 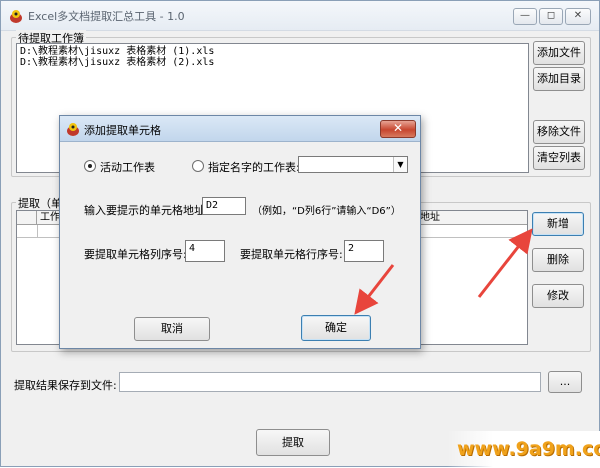 What do you see at coordinates (551, 16) in the screenshot?
I see `maximize-button: ◻` at bounding box center [551, 16].